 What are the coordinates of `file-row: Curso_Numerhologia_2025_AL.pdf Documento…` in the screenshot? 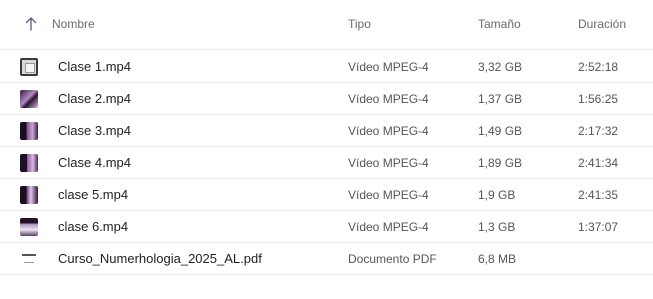 It's located at (326, 259).